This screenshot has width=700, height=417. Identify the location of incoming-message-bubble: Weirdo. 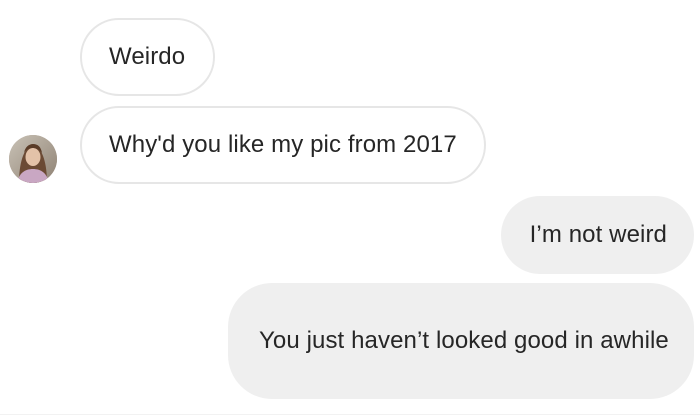
(148, 57).